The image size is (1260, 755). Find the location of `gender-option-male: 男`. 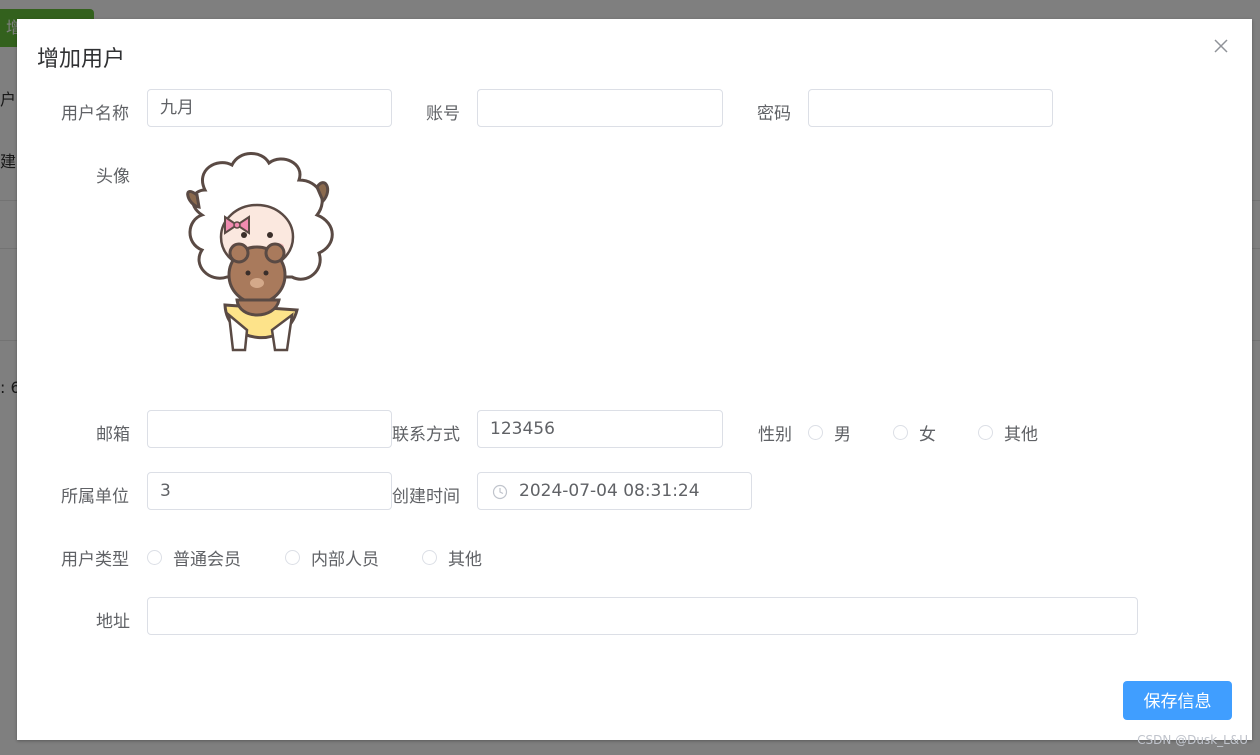

gender-option-male: 男 is located at coordinates (829, 432).